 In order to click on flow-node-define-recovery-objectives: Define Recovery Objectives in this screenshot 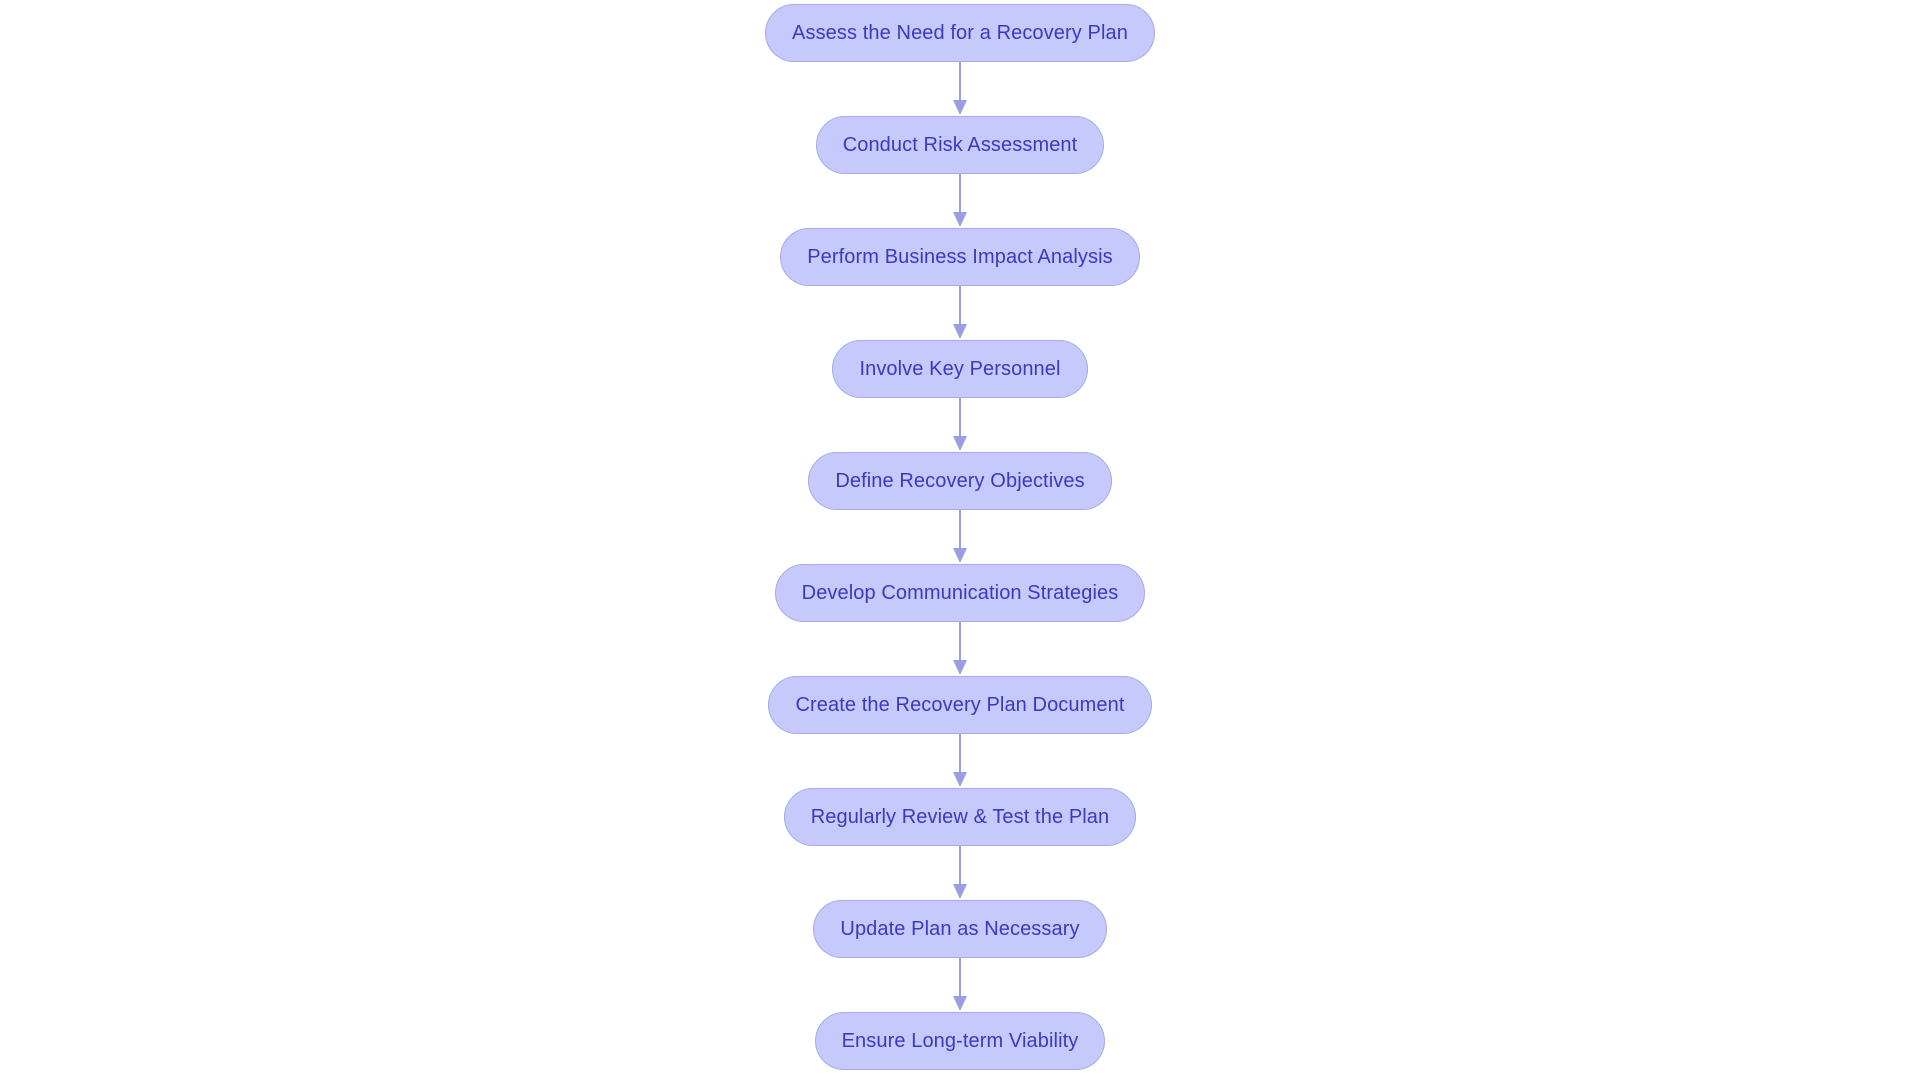, I will do `click(960, 481)`.